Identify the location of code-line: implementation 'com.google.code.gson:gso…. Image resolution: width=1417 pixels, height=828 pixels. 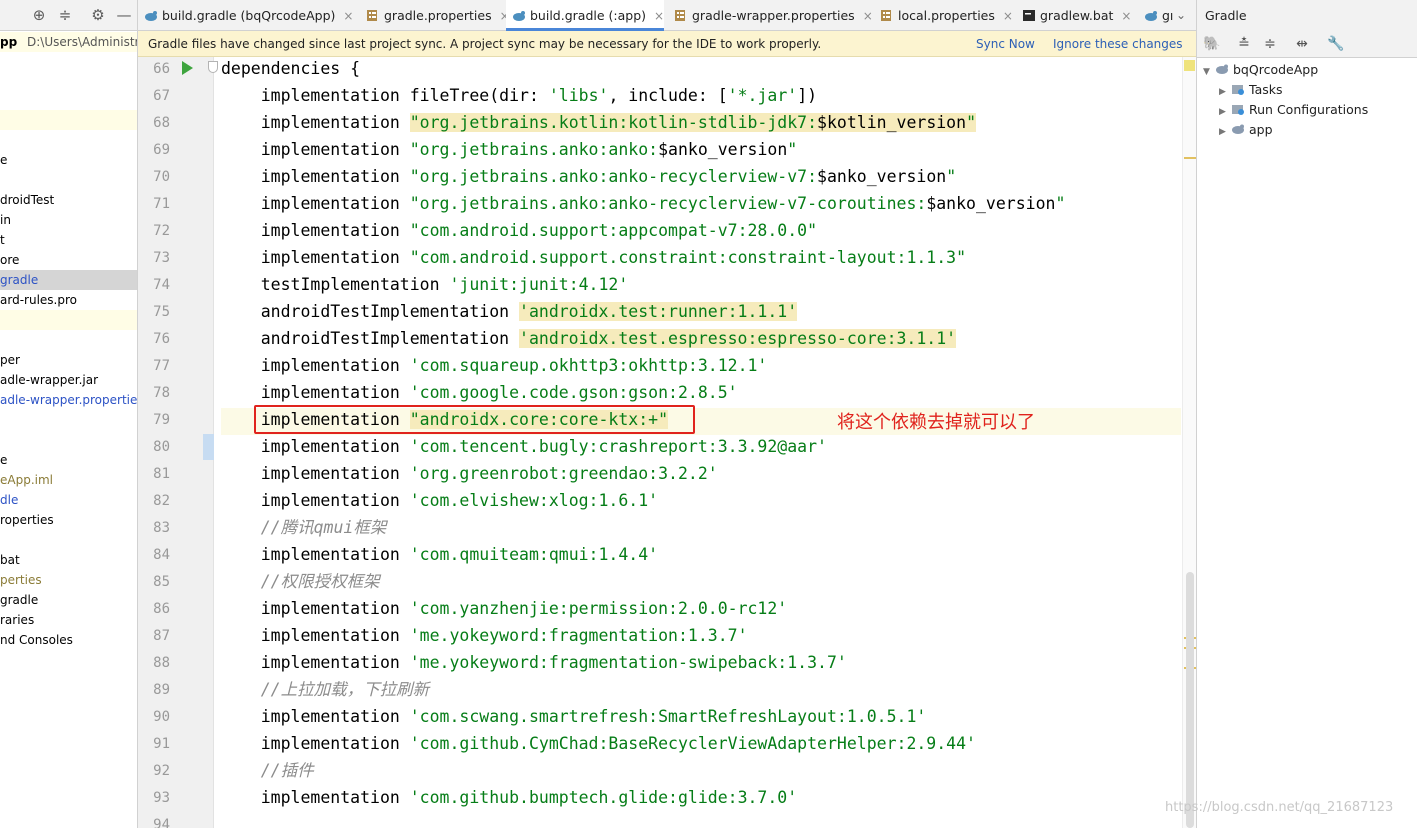
(701, 394).